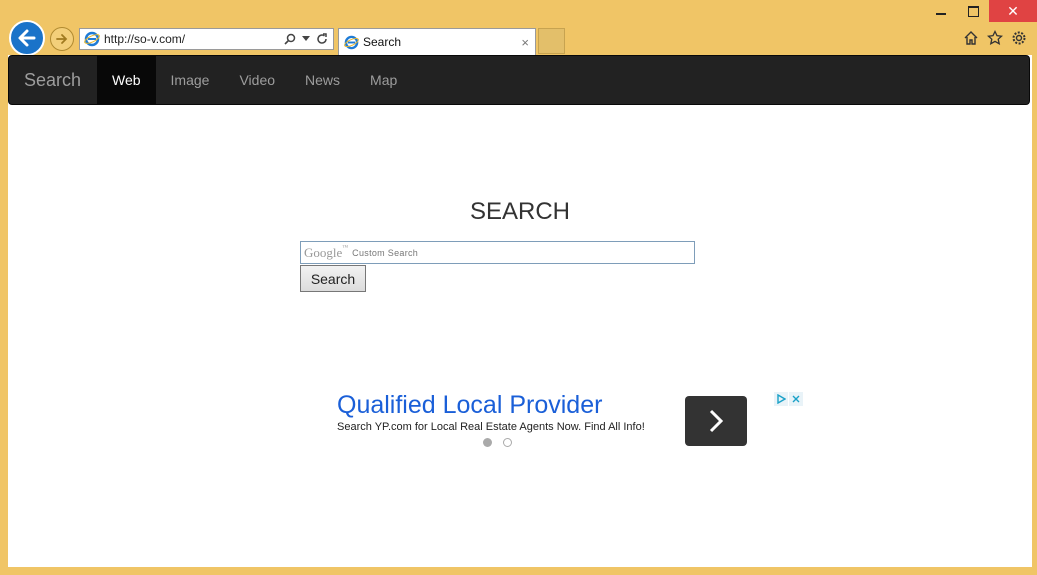 This screenshot has width=1037, height=575. I want to click on star-icon, so click(995, 38).